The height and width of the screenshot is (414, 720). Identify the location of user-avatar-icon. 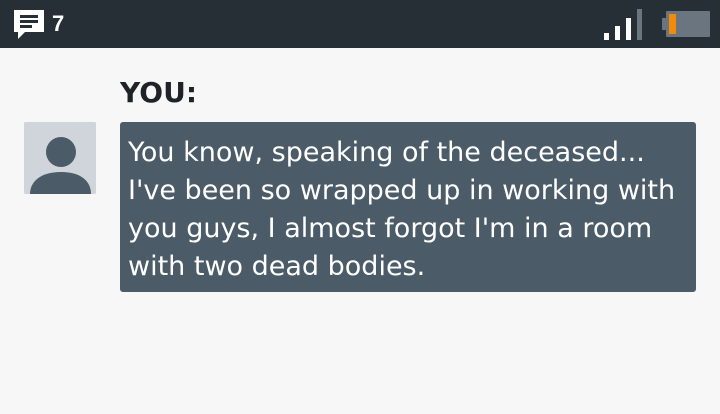
(60, 158).